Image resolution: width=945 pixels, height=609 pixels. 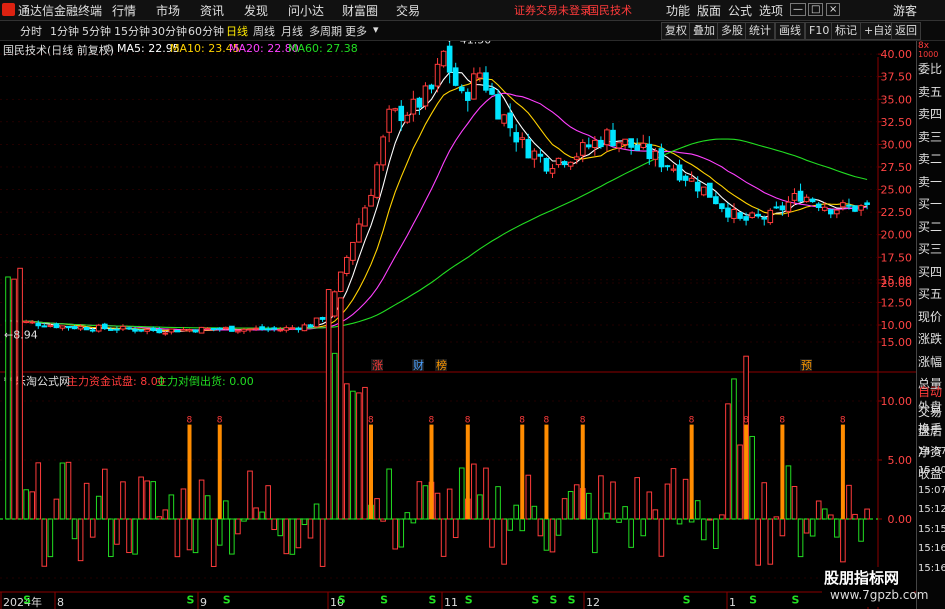 What do you see at coordinates (740, 10) in the screenshot?
I see `menu-gongshi: 公式` at bounding box center [740, 10].